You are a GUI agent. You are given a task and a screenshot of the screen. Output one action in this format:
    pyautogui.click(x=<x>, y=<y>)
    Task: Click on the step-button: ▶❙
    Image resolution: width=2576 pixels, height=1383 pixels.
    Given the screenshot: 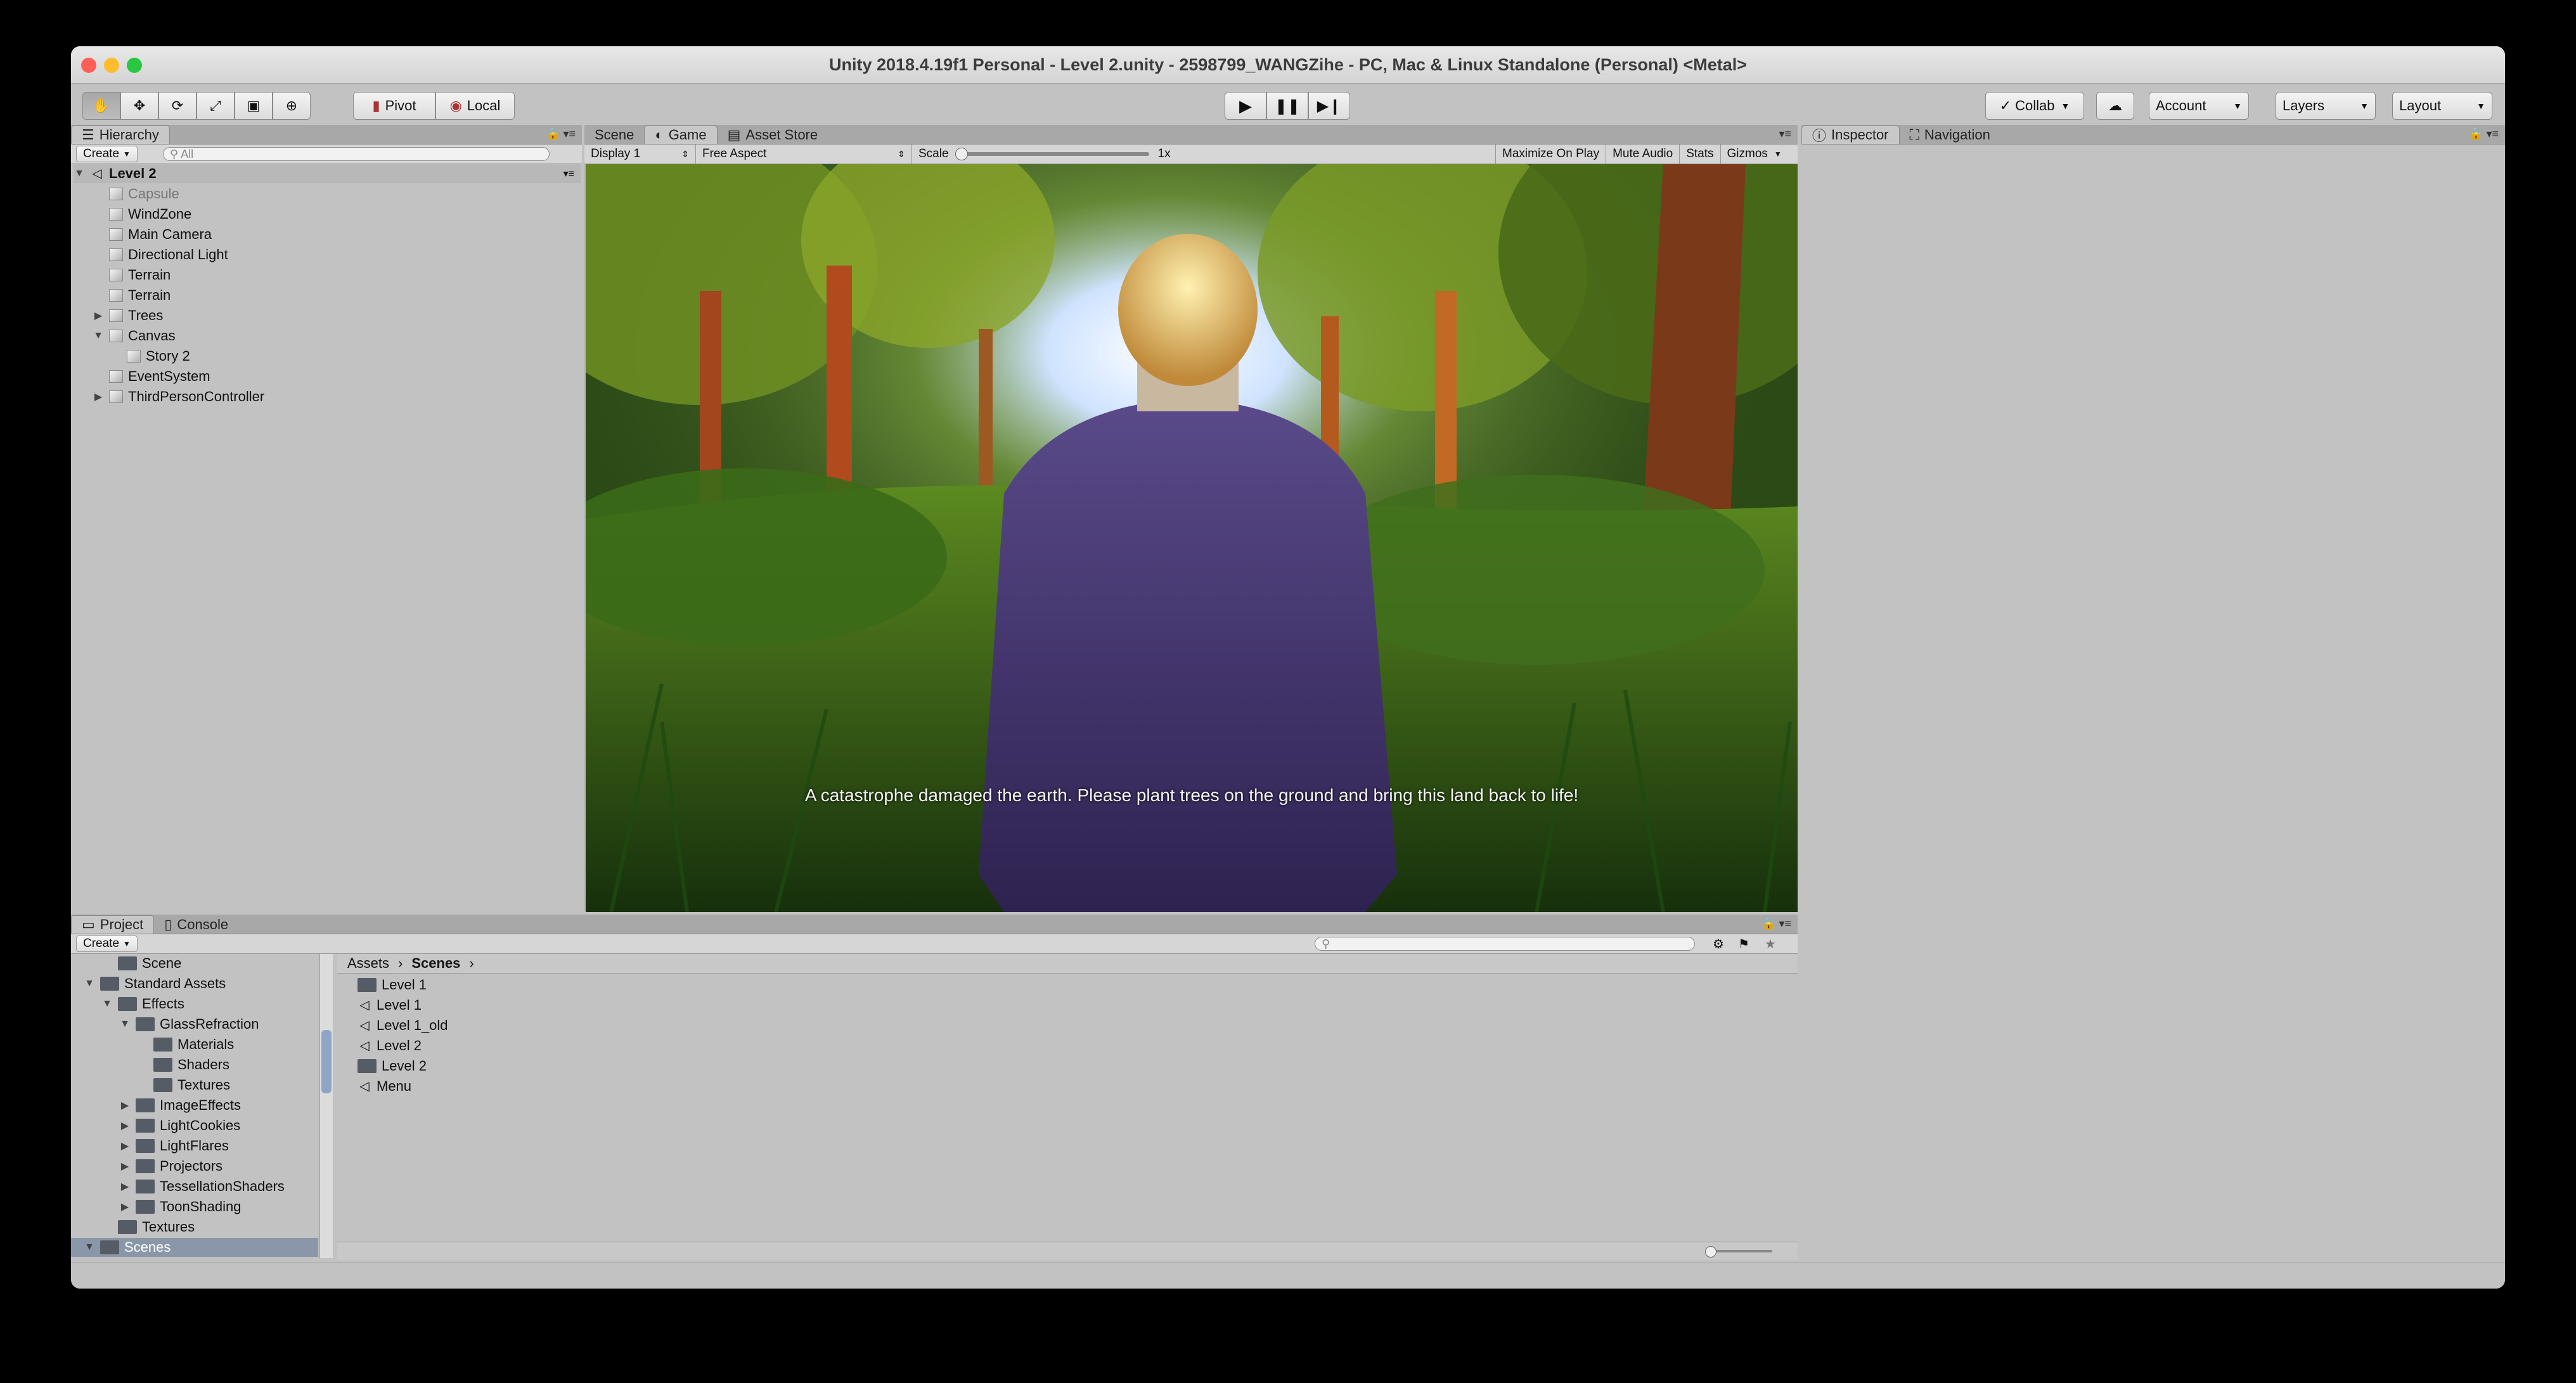 What is the action you would take?
    pyautogui.click(x=1329, y=106)
    